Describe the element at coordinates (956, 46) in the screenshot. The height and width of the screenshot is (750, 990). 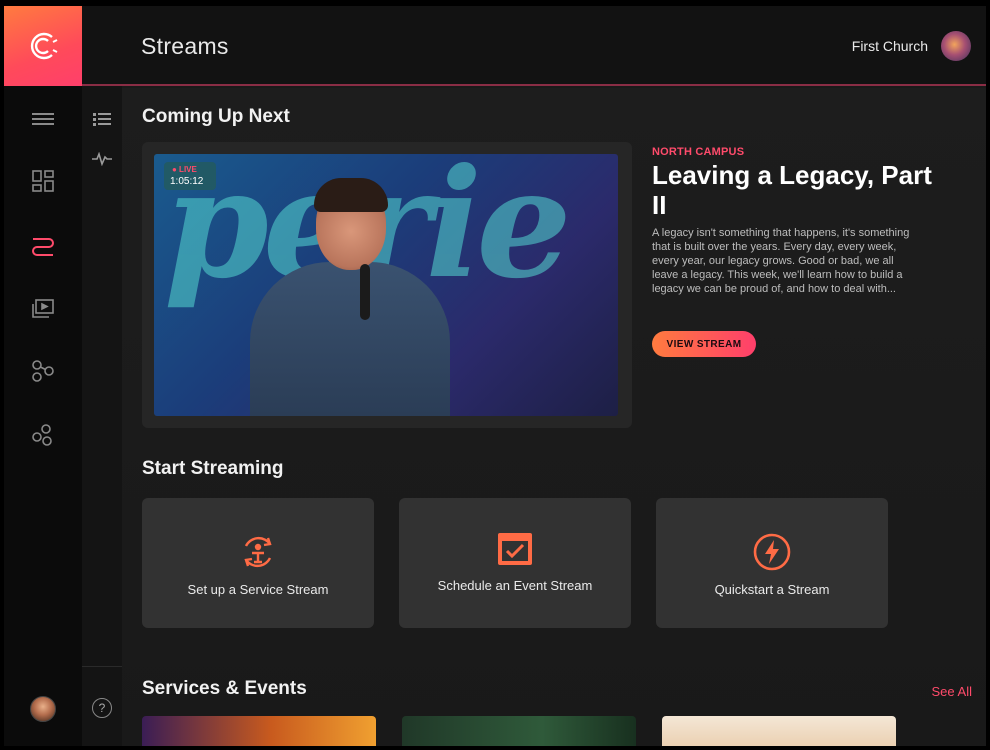
I see `org-avatar` at that location.